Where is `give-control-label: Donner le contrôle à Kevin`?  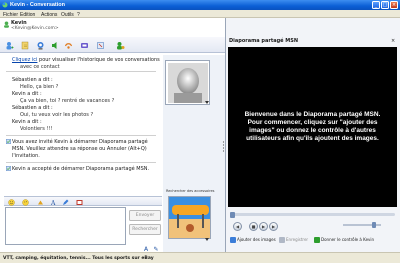 give-control-label: Donner le contrôle à Kevin is located at coordinates (348, 239).